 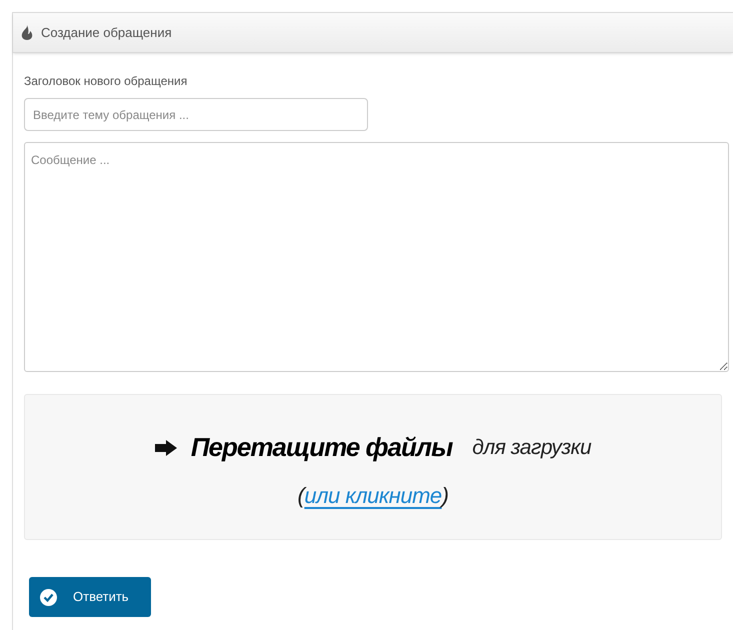 What do you see at coordinates (27, 32) in the screenshot?
I see `flame-icon` at bounding box center [27, 32].